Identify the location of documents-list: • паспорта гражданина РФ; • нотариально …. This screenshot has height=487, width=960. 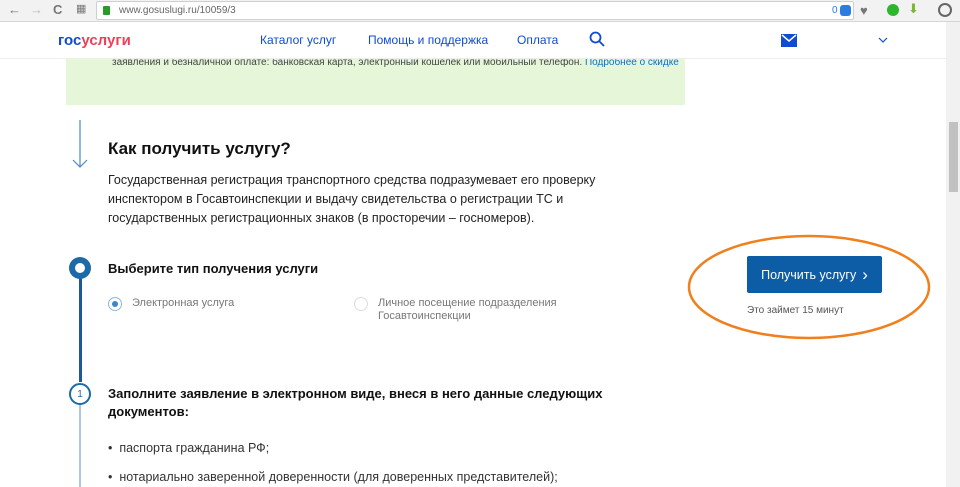
(333, 462).